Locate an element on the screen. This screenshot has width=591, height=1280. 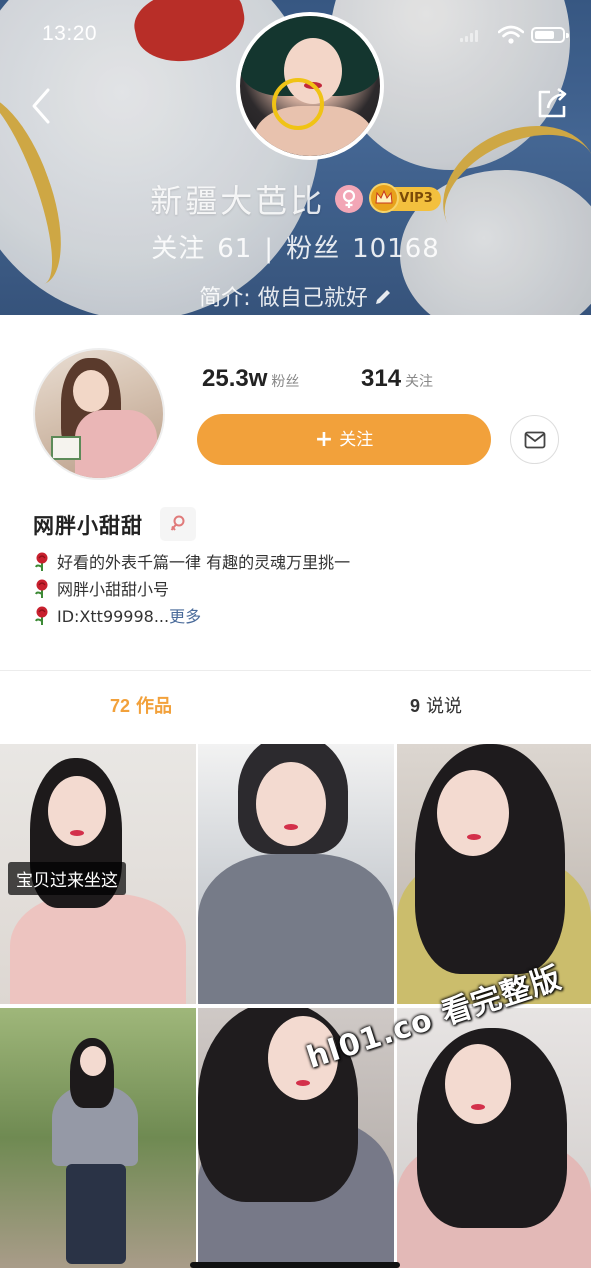
bio-line: 网胖小甜甜小号 is located at coordinates (101, 590).